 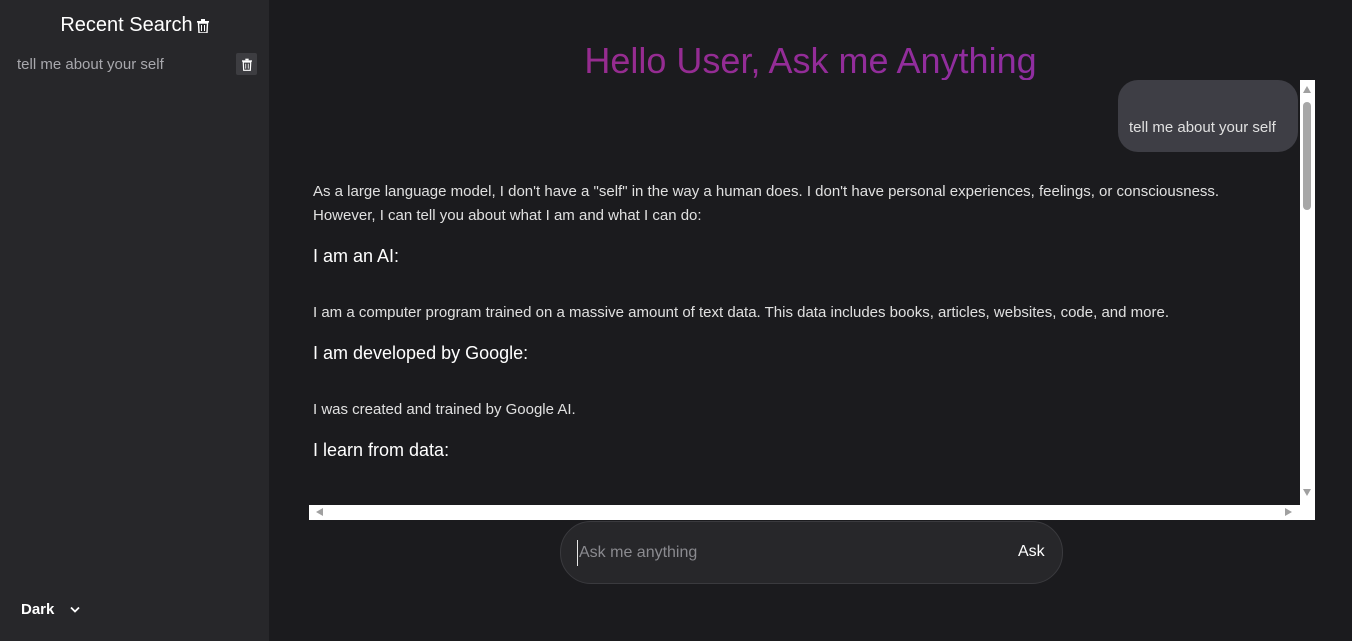 What do you see at coordinates (356, 256) in the screenshot?
I see `answer-heading: I am an AI:` at bounding box center [356, 256].